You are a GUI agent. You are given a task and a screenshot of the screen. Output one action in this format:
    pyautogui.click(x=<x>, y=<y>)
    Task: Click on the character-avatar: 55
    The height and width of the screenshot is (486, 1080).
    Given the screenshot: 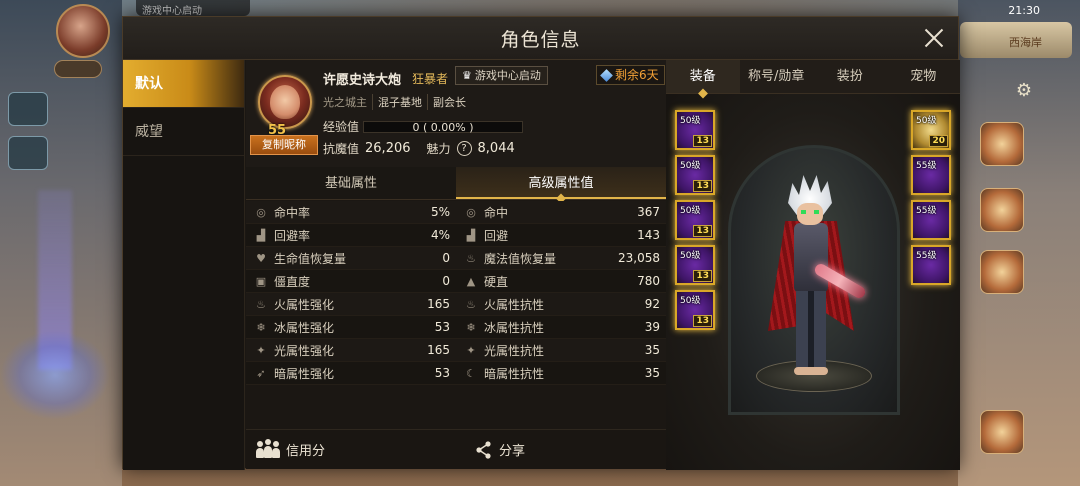 What is the action you would take?
    pyautogui.click(x=285, y=106)
    